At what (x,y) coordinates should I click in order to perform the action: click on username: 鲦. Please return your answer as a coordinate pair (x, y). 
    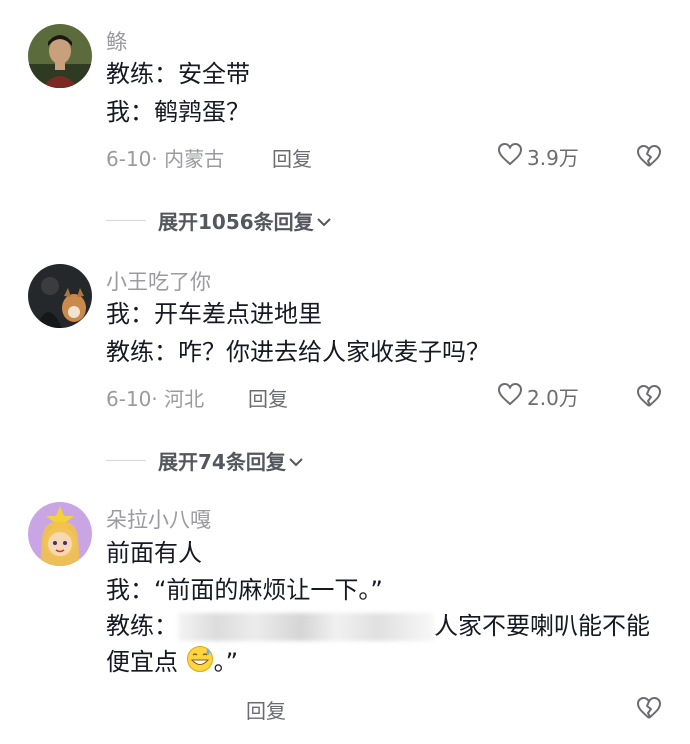
    Looking at the image, I should click on (116, 41).